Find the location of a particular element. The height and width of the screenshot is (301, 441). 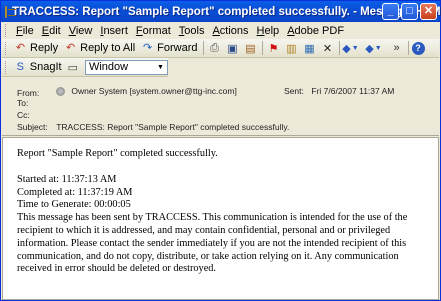

menu-format: Format is located at coordinates (153, 31).